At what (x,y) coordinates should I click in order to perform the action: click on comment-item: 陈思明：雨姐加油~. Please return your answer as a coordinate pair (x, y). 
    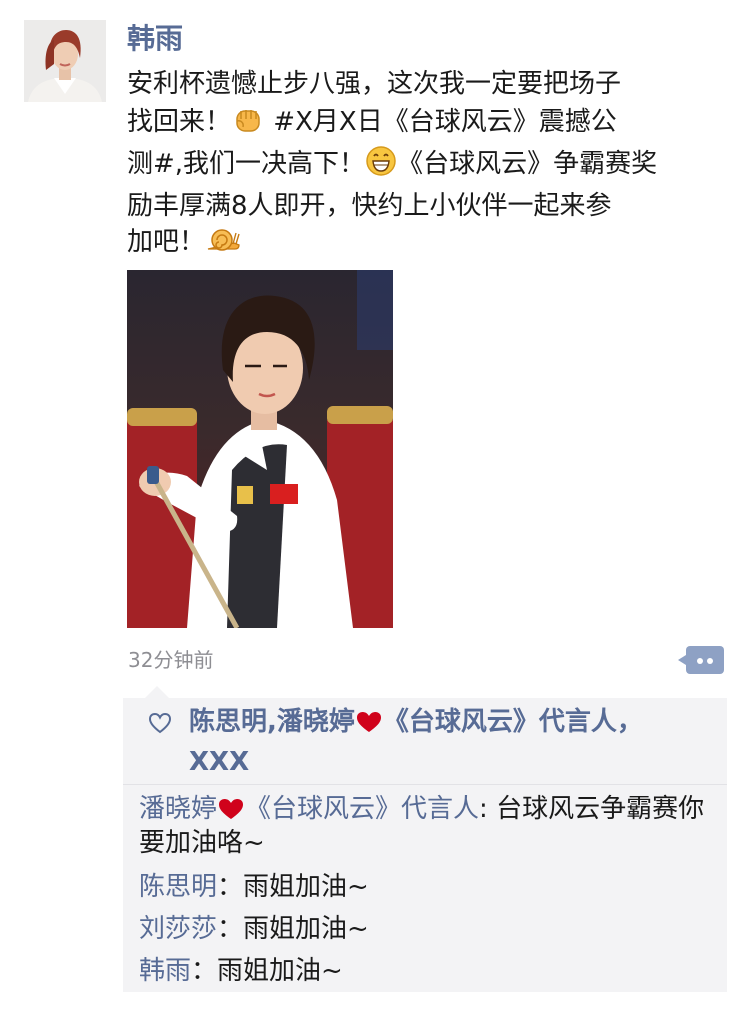
    Looking at the image, I should click on (424, 887).